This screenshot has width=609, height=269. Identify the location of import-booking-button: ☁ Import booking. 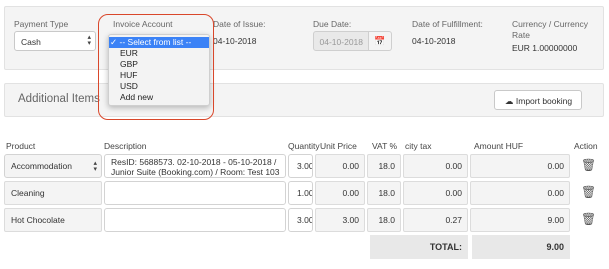
(538, 100).